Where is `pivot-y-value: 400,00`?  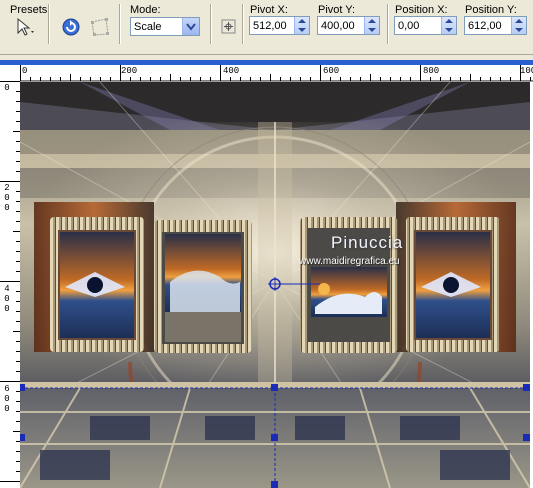 pivot-y-value: 400,00 is located at coordinates (338, 26).